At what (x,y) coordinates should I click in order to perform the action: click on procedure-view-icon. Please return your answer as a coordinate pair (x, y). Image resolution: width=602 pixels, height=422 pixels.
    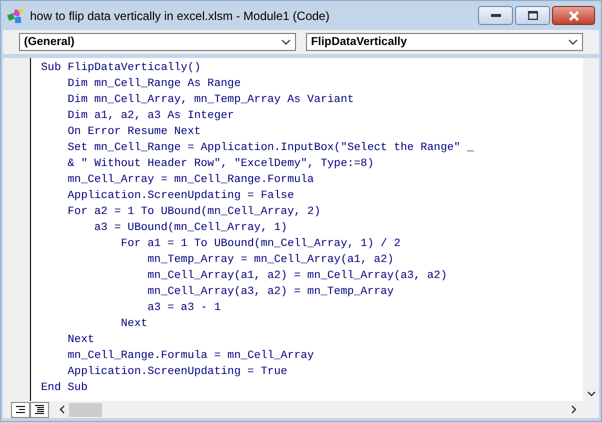
    Looking at the image, I should click on (20, 410).